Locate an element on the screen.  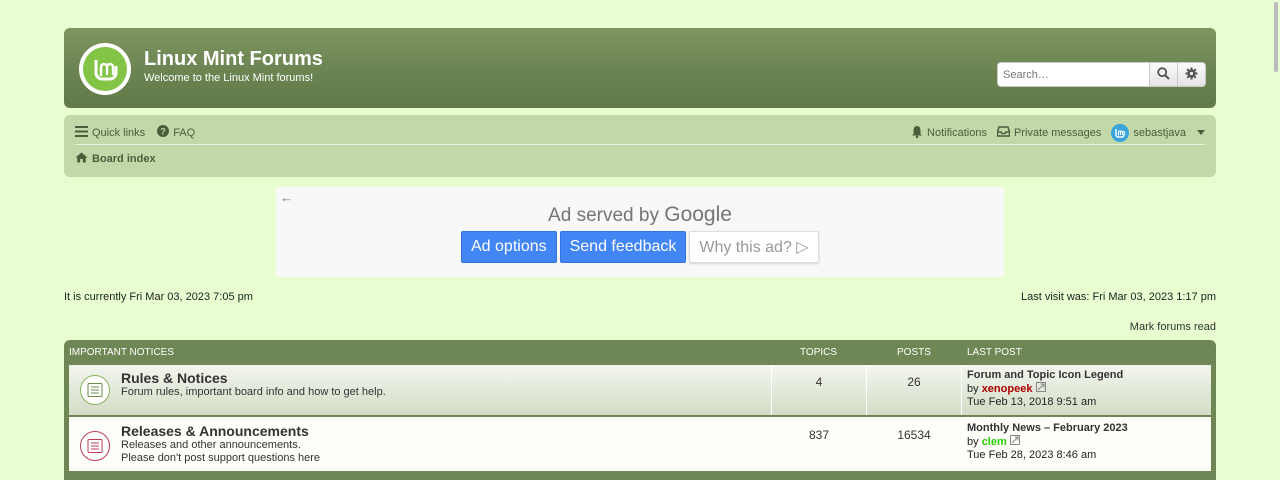
notifications-link: Notifications is located at coordinates (949, 133).